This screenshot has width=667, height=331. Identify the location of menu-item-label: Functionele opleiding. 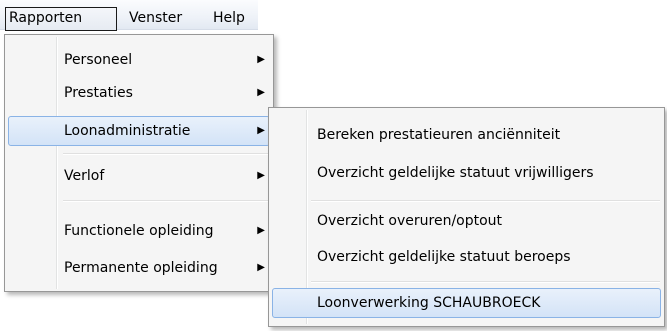
(139, 231).